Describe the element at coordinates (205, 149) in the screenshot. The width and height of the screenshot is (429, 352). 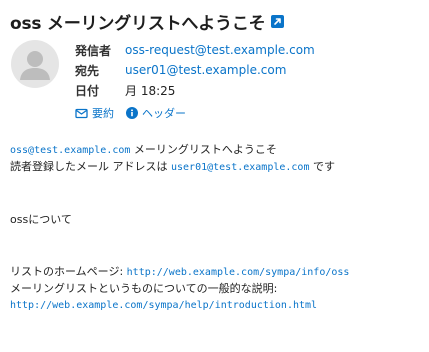
I see `welcome-text: メーリングリストへようこそ` at that location.